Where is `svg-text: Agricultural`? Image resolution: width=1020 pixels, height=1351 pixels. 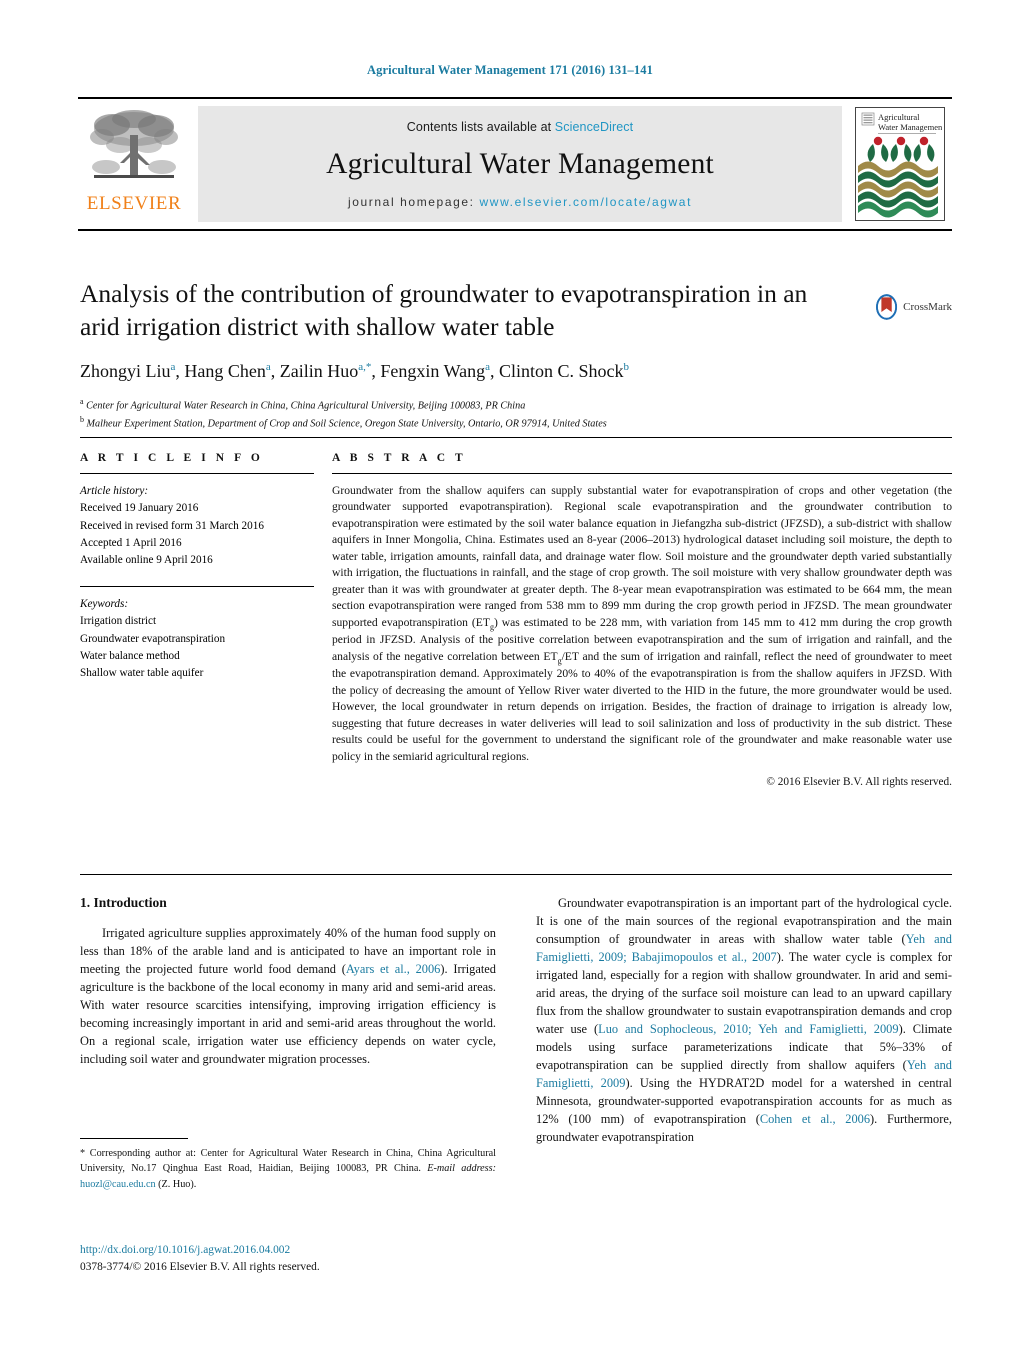
svg-text: Agricultural is located at coordinates (899, 117).